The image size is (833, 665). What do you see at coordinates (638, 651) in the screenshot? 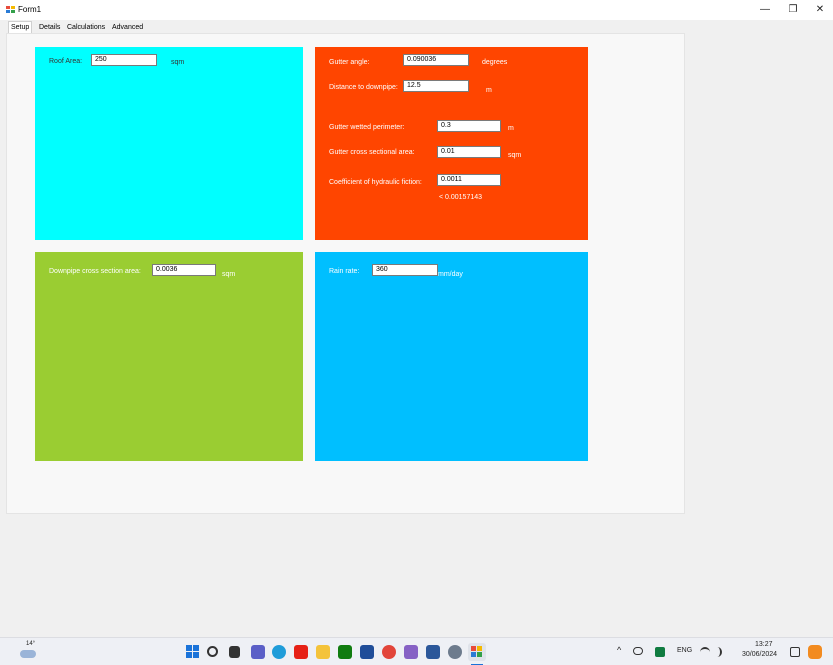
I see `onedrive-icon` at bounding box center [638, 651].